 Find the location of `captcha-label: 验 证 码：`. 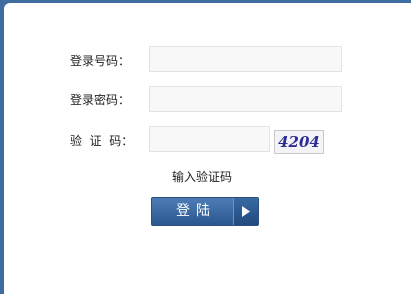

captcha-label: 验 证 码： is located at coordinates (102, 141).